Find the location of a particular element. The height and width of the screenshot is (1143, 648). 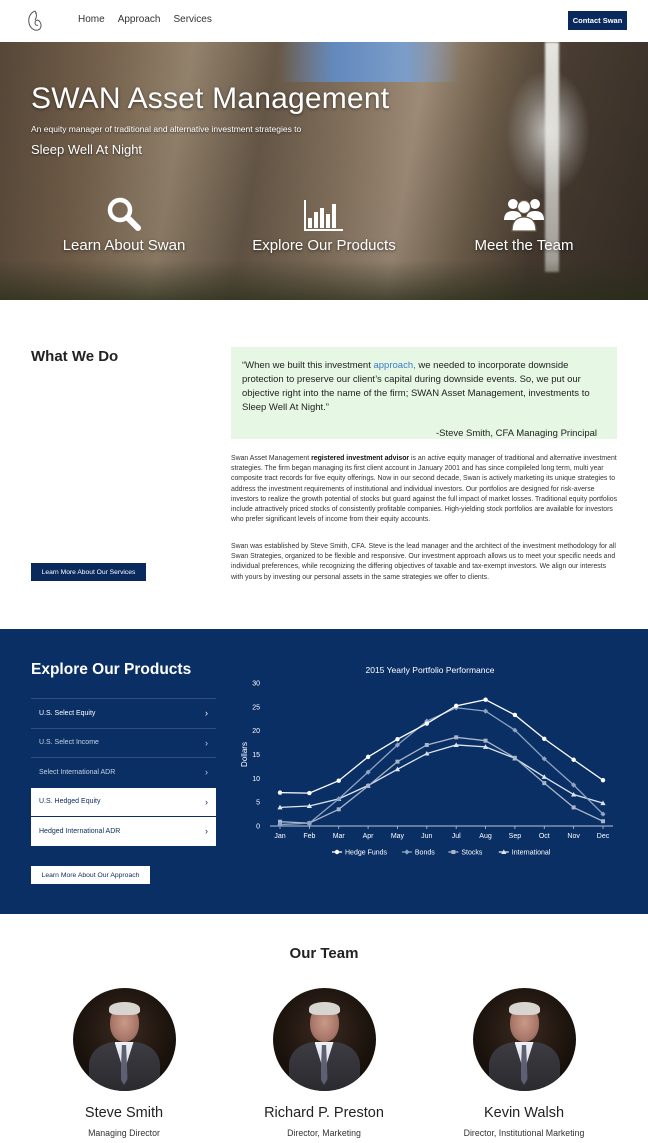

member-name: Richard P. Preston is located at coordinates (324, 1113).